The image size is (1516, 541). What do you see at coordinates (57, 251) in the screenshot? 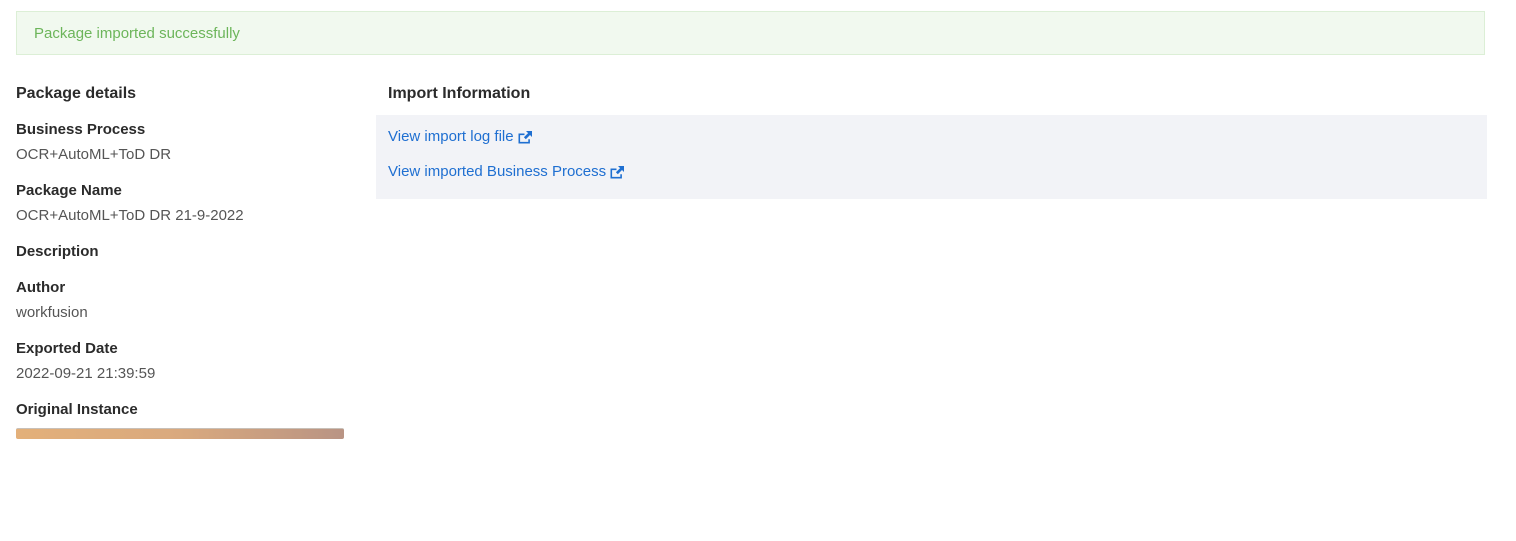
I see `field-label: Description` at bounding box center [57, 251].